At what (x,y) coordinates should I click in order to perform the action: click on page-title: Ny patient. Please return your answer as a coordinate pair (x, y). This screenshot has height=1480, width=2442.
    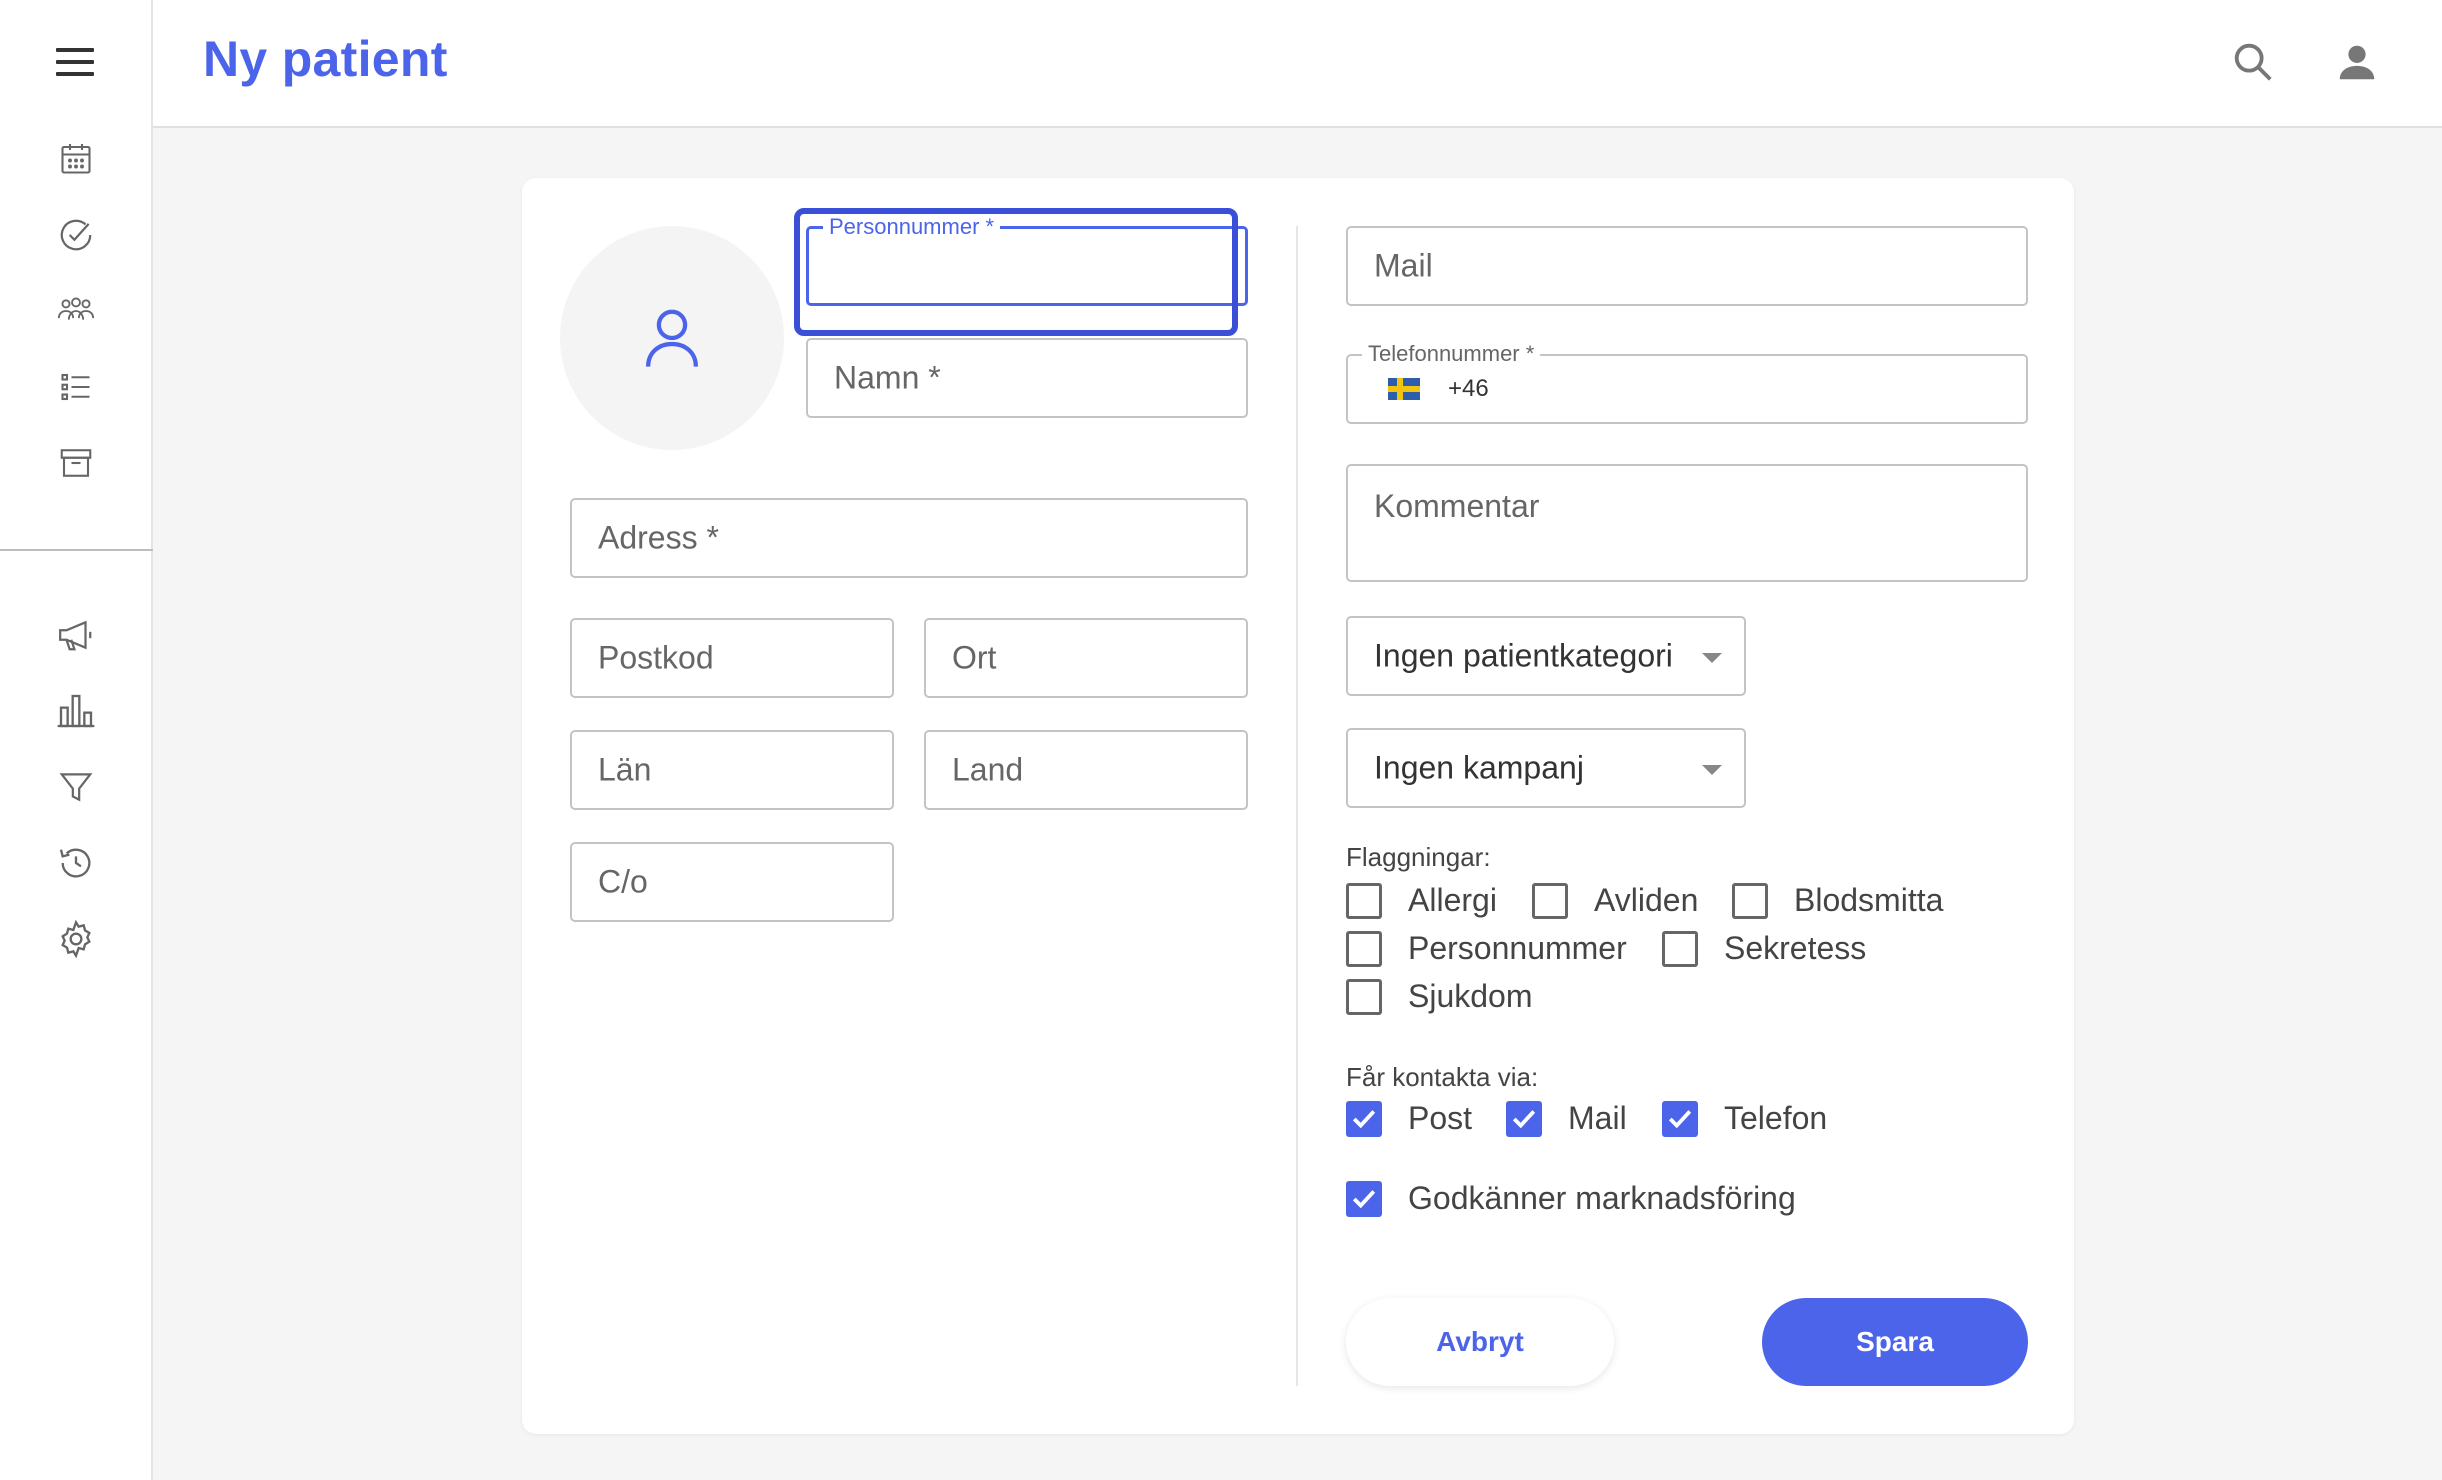
    Looking at the image, I should click on (325, 59).